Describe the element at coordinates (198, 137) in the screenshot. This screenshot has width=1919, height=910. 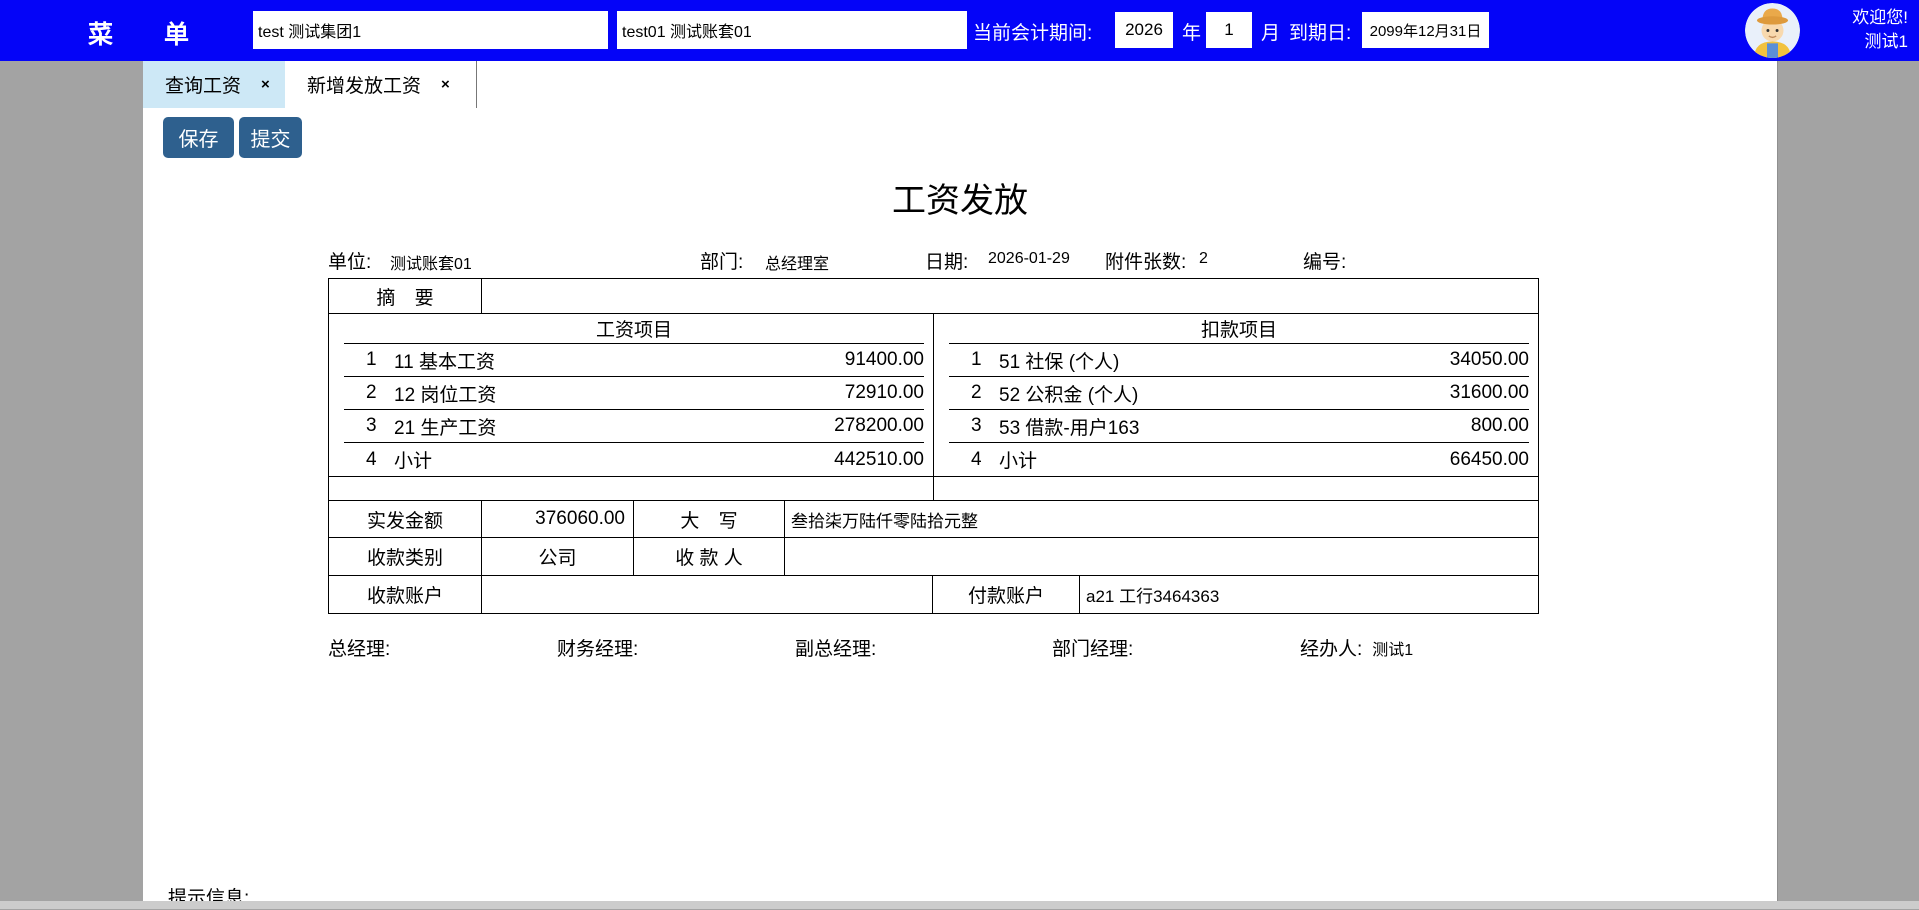
I see `save-button: 保存` at that location.